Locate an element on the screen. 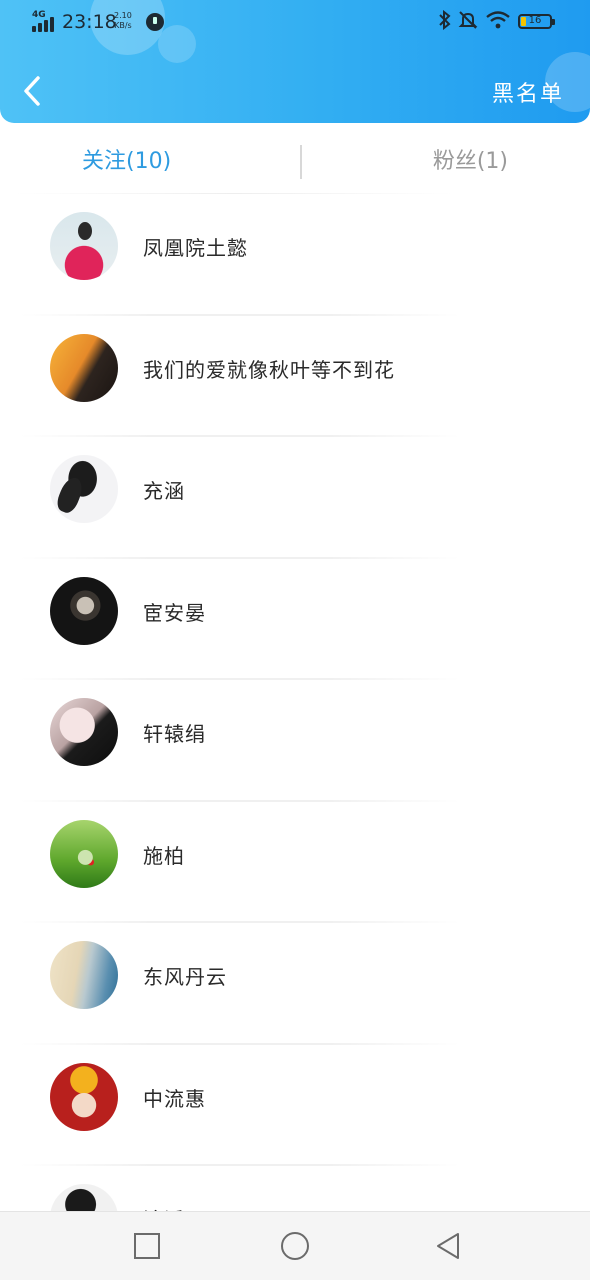  status-bar: 4G 23:18 2.10 KB/s 16 is located at coordinates (295, 22).